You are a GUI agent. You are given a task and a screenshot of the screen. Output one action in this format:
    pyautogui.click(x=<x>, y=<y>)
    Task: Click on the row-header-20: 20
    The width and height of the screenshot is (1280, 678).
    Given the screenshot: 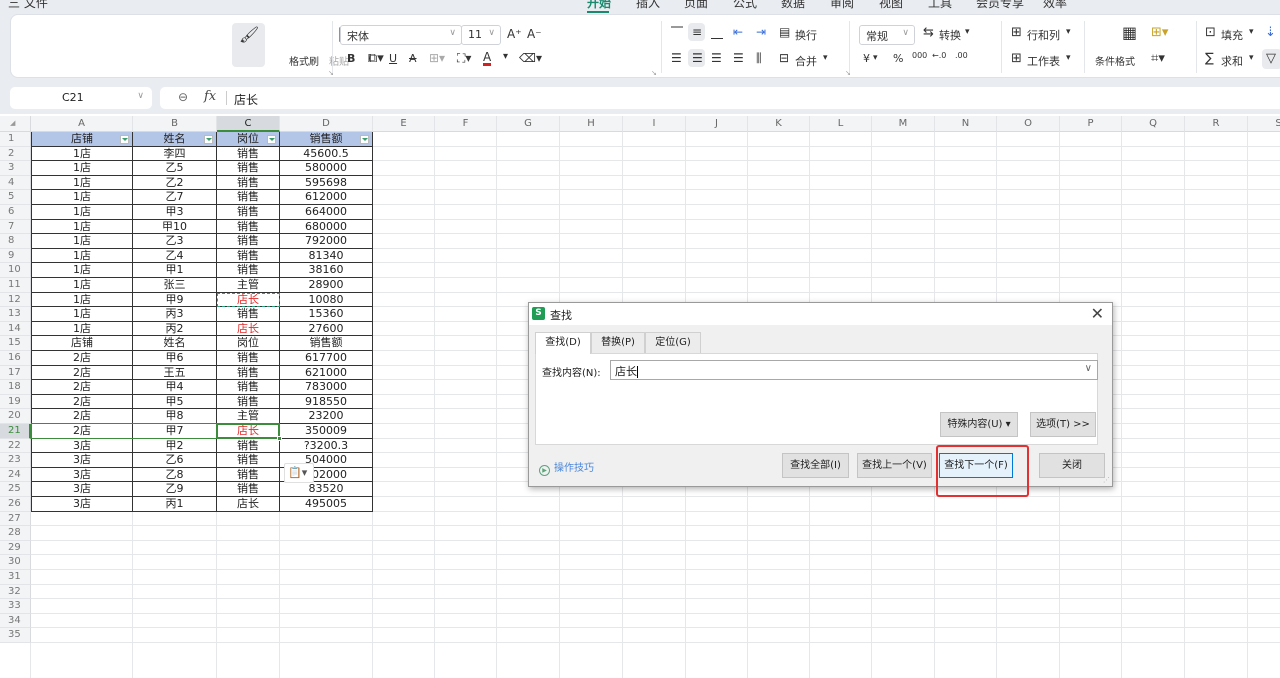 What is the action you would take?
    pyautogui.click(x=15, y=416)
    